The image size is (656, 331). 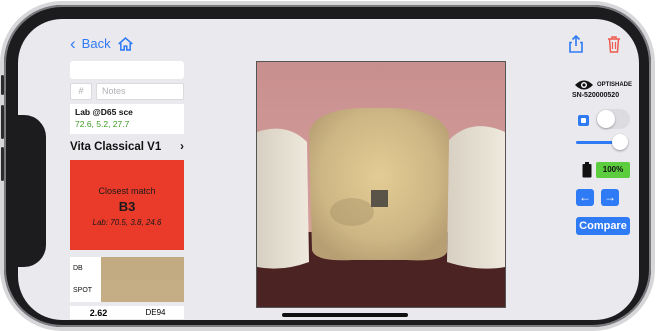 I want to click on sample-name-input, so click(x=127, y=70).